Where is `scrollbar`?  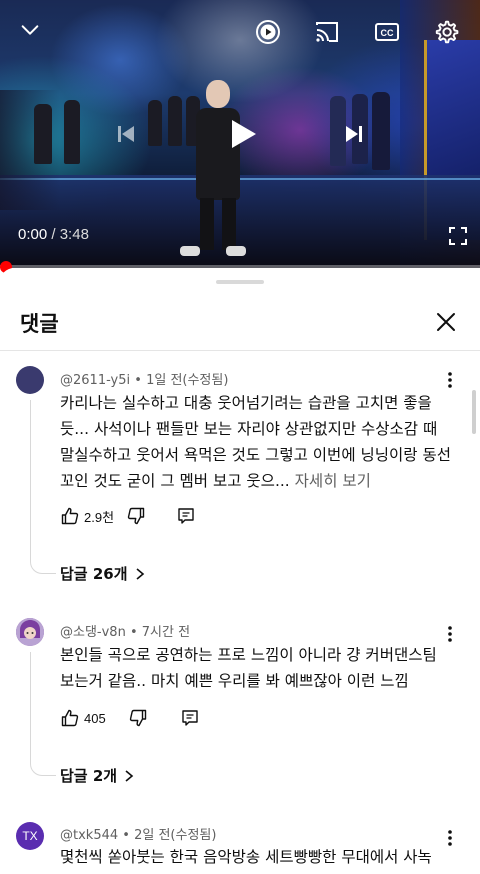
scrollbar is located at coordinates (474, 412).